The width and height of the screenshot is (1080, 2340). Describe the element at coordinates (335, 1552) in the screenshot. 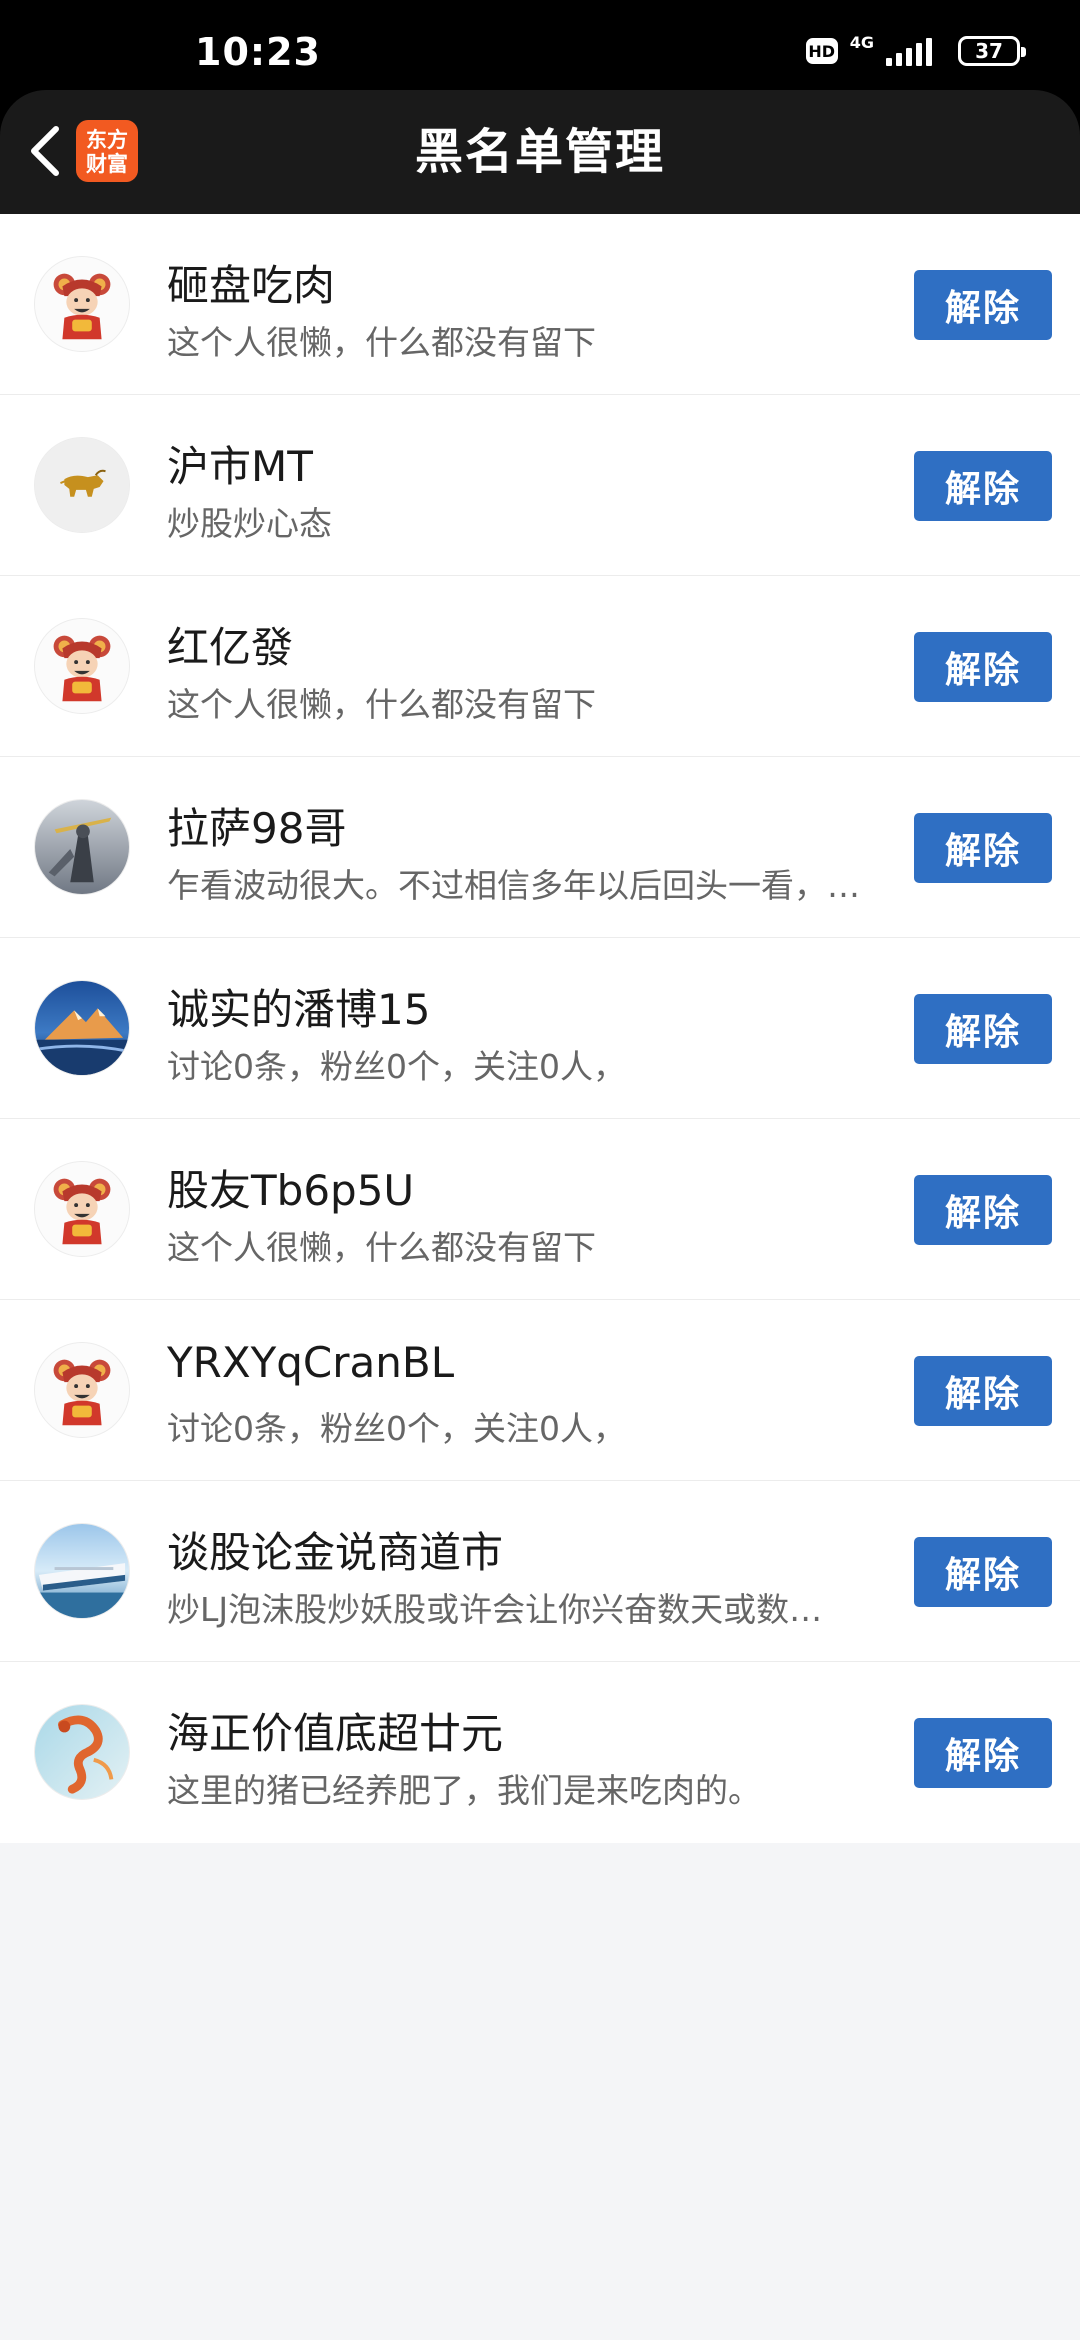

I see `user-name: 谈股论金说商道市` at that location.